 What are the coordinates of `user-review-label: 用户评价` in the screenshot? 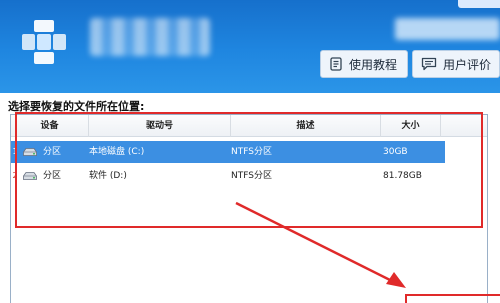 It's located at (467, 64).